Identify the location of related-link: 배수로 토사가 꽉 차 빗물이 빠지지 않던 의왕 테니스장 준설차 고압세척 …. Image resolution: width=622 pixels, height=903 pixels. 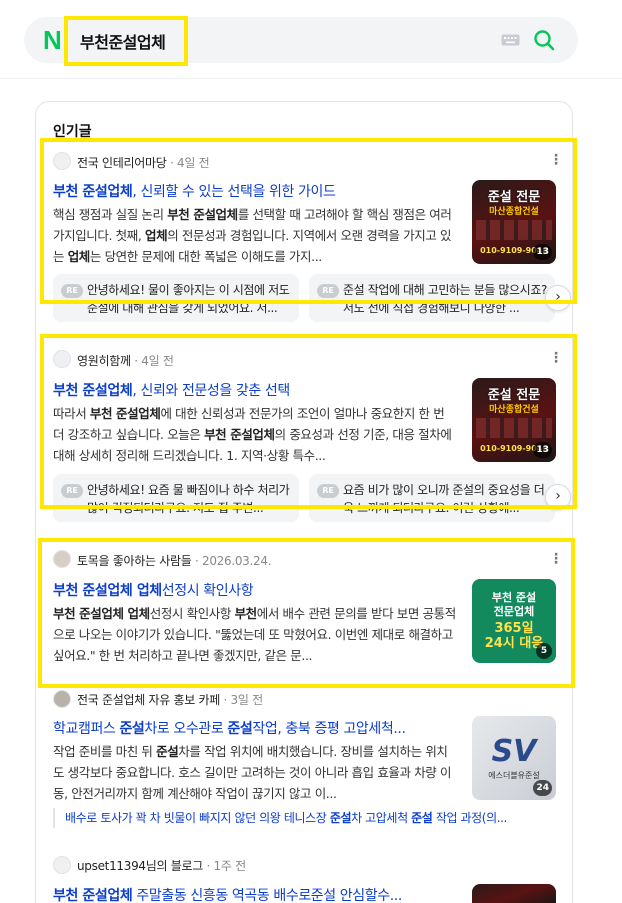
(306, 818).